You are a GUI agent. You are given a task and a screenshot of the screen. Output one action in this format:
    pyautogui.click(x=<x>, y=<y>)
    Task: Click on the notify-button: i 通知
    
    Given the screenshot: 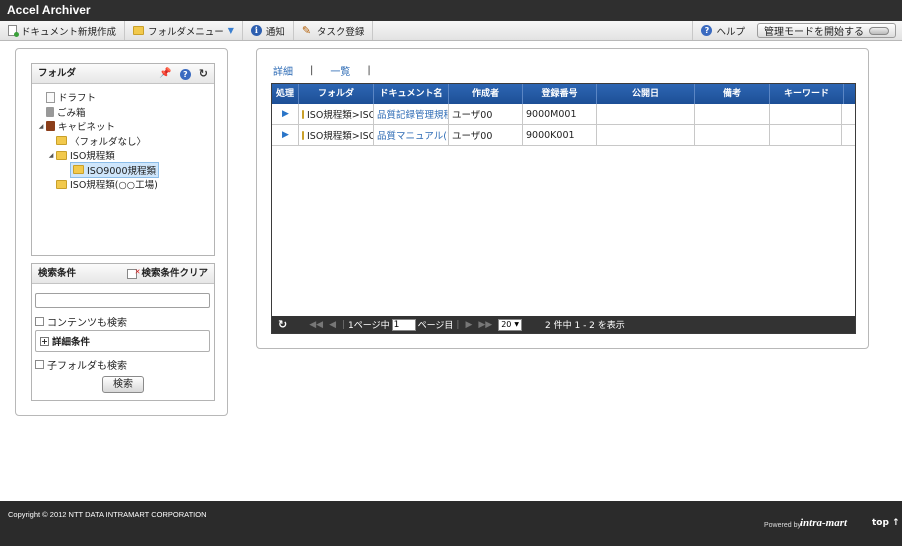 What is the action you would take?
    pyautogui.click(x=268, y=30)
    